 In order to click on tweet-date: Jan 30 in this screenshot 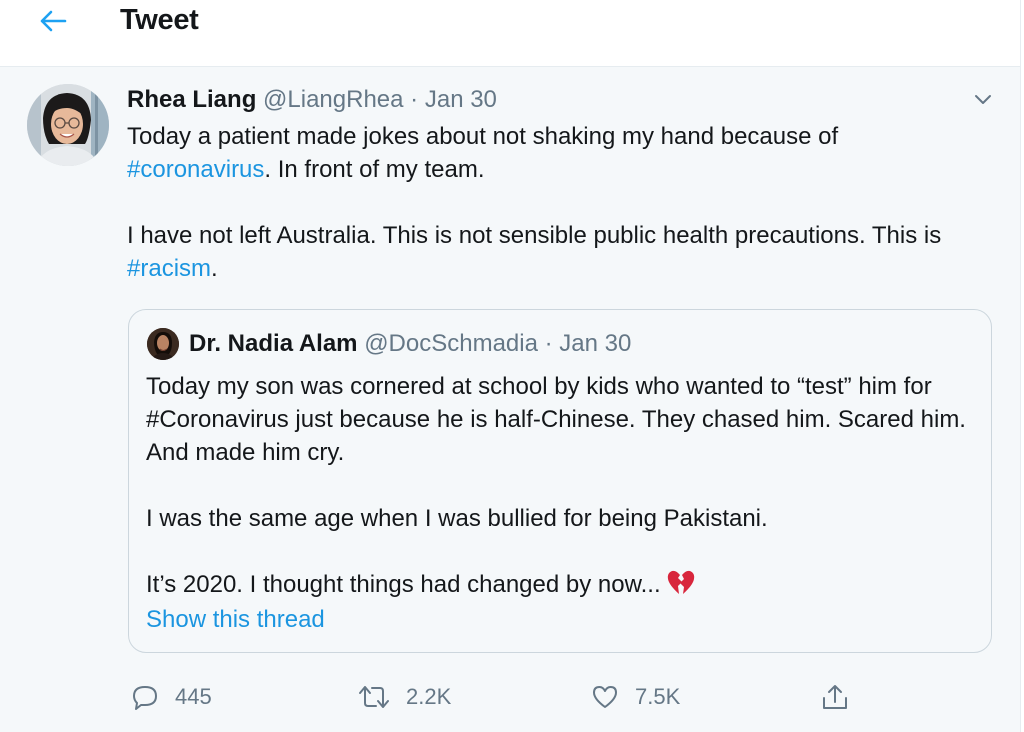, I will do `click(461, 99)`.